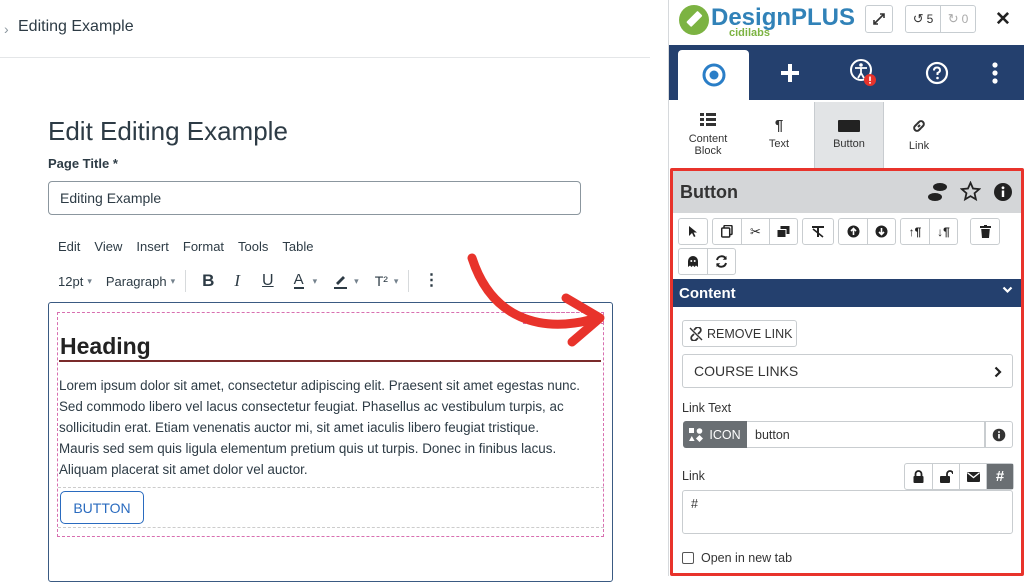 The width and height of the screenshot is (1024, 582). I want to click on menu-table: Table, so click(297, 246).